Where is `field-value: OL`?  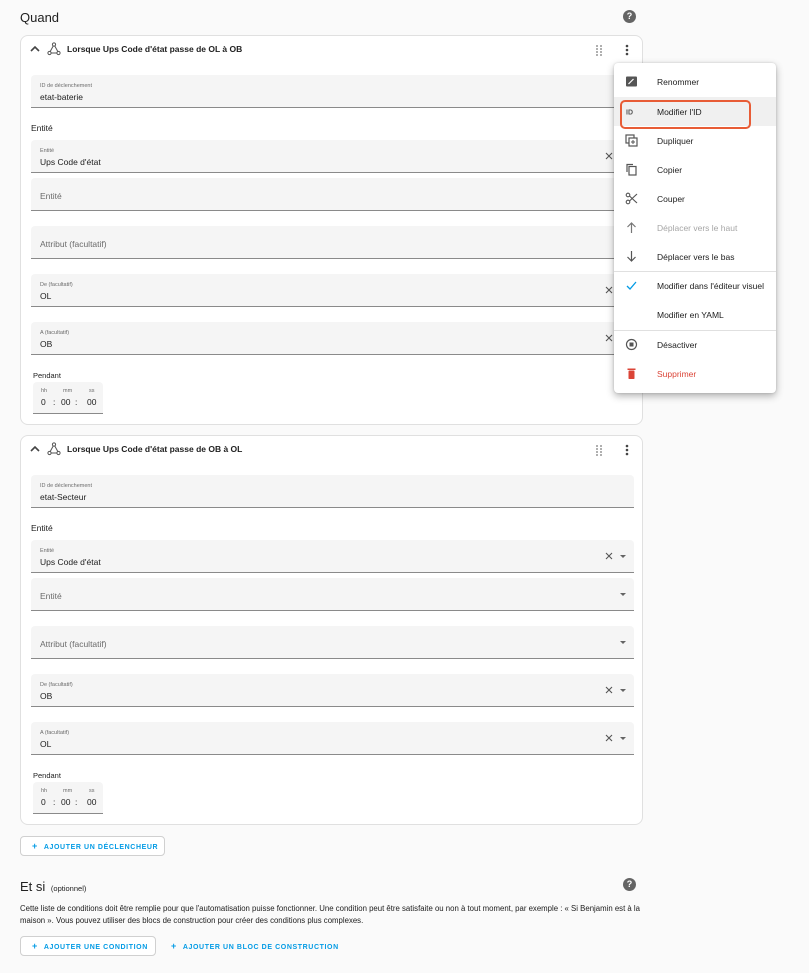
field-value: OL is located at coordinates (46, 744).